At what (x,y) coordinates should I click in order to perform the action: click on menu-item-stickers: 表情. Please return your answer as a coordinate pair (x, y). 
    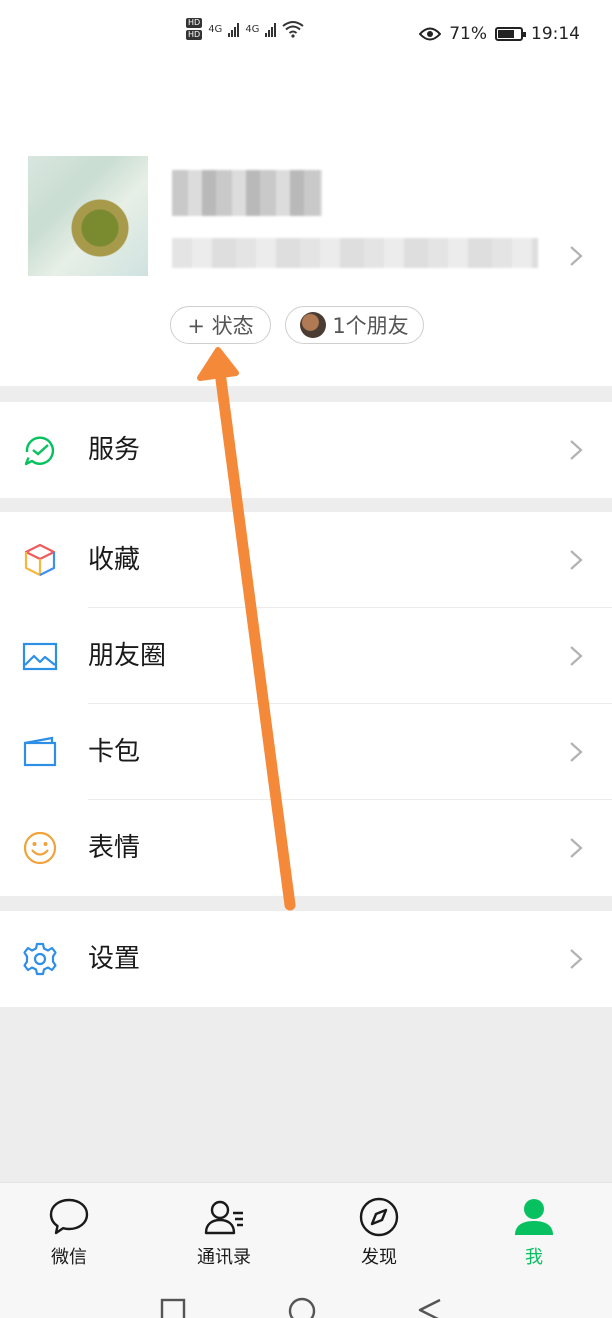
    Looking at the image, I should click on (306, 848).